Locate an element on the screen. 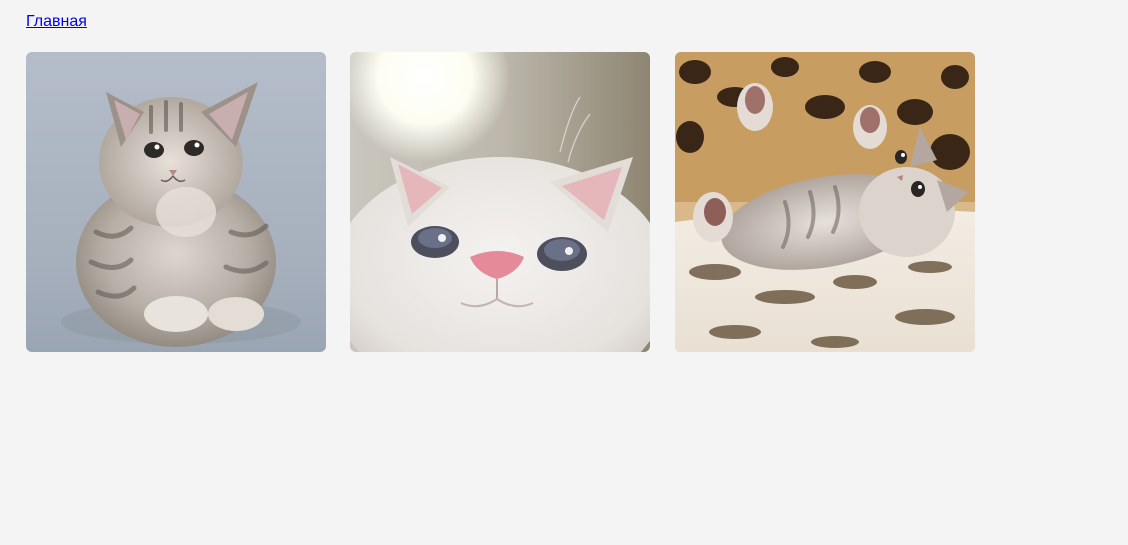 This screenshot has height=545, width=1128. kitten-photo-looking-up is located at coordinates (500, 202).